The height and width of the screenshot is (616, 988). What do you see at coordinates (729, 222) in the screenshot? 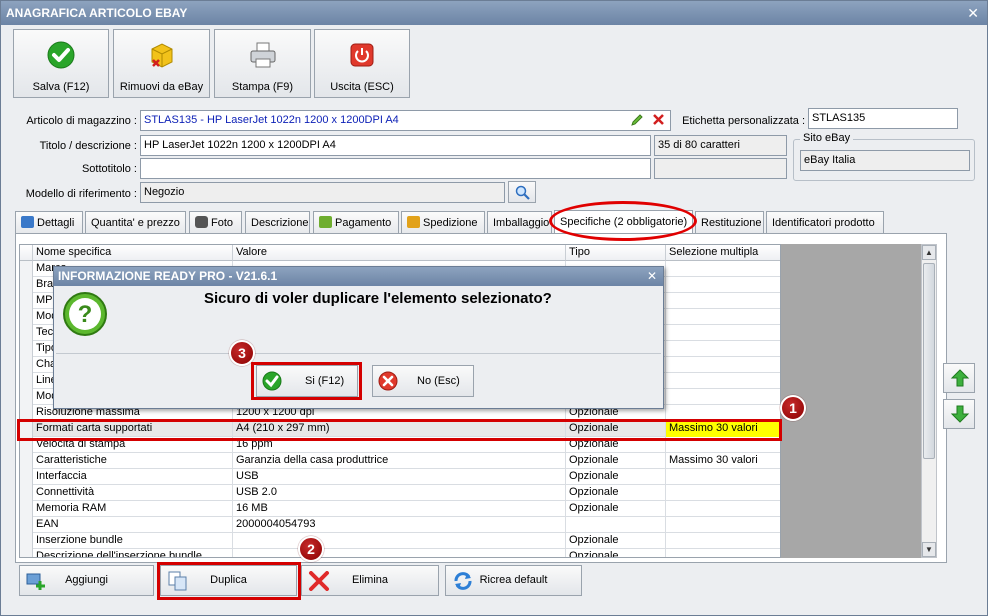
I see `tab-restituzione: Restituzione` at bounding box center [729, 222].